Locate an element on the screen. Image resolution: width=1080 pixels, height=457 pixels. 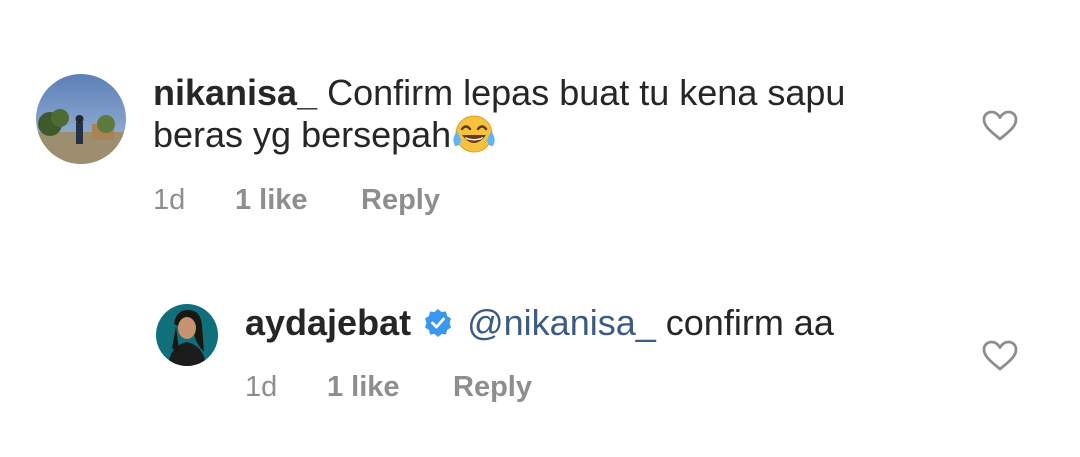
avatar-aydajebat is located at coordinates (187, 335).